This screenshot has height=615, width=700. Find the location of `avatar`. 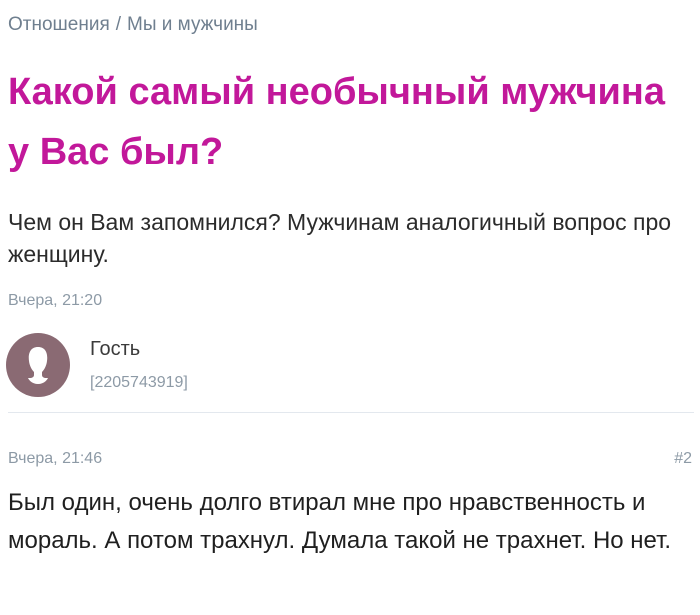

avatar is located at coordinates (38, 365).